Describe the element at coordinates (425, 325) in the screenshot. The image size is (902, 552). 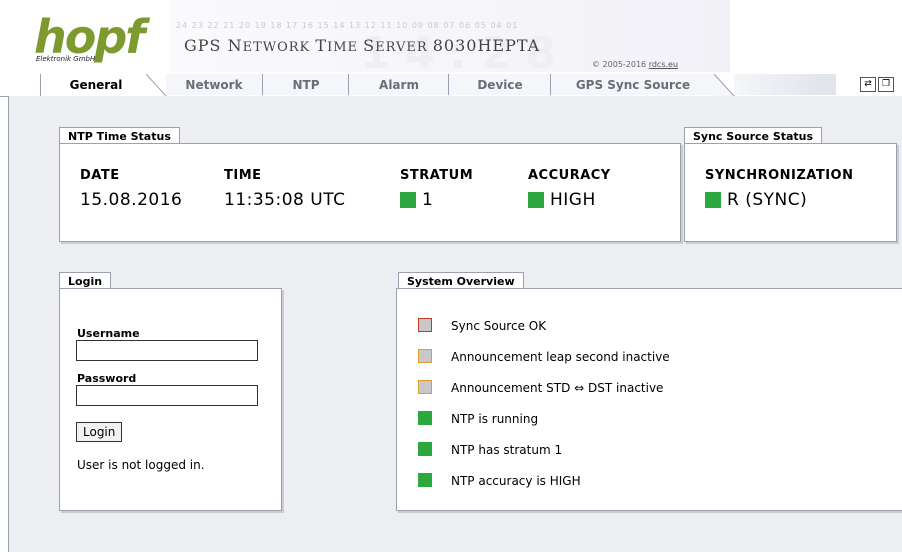
I see `sync-source-indicator` at that location.